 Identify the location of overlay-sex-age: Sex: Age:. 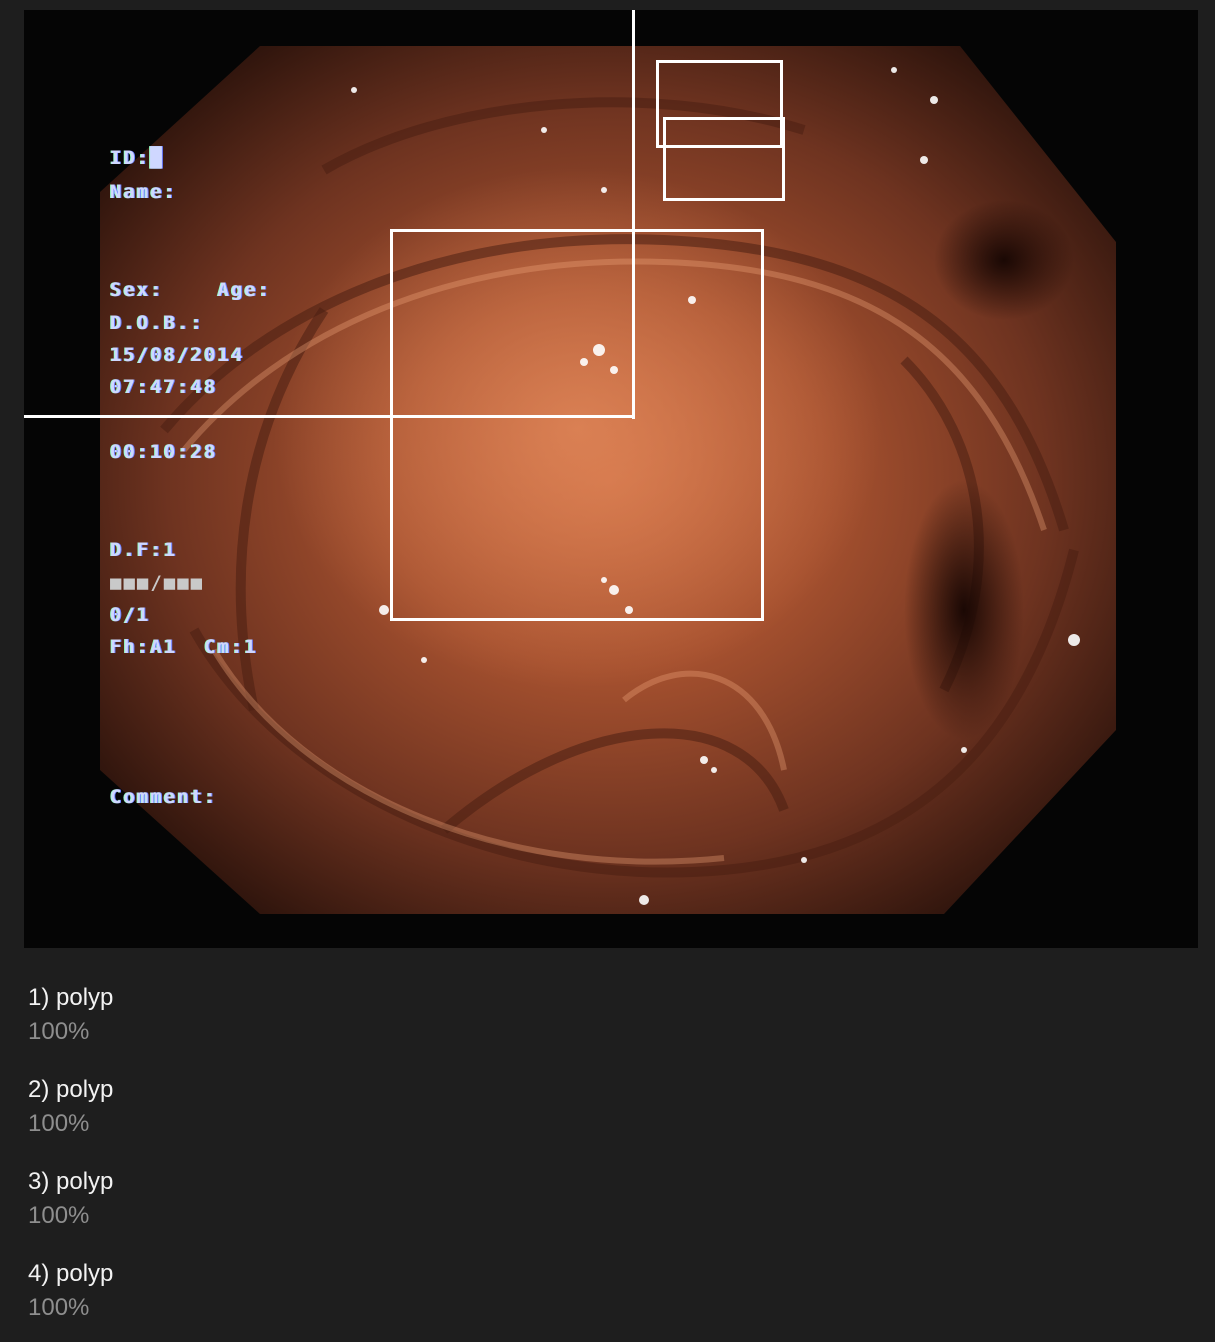
(191, 290).